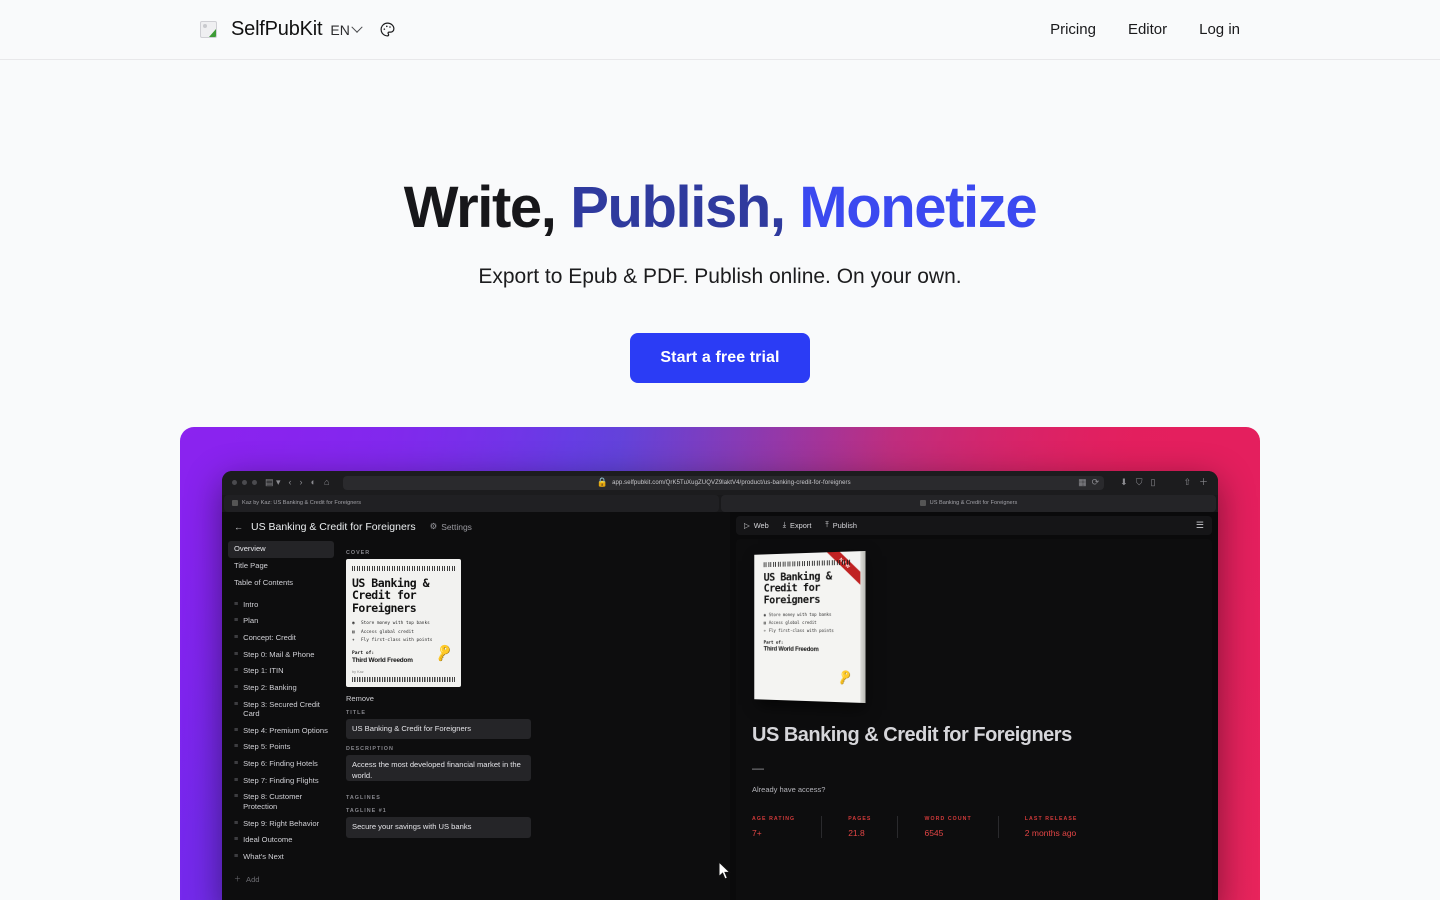 This screenshot has width=1440, height=900. Describe the element at coordinates (756, 525) in the screenshot. I see `tab-web: ▷ Web` at that location.